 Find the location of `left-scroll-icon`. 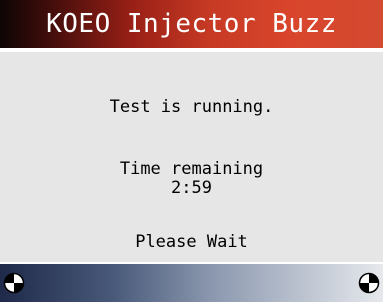

left-scroll-icon is located at coordinates (14, 283).